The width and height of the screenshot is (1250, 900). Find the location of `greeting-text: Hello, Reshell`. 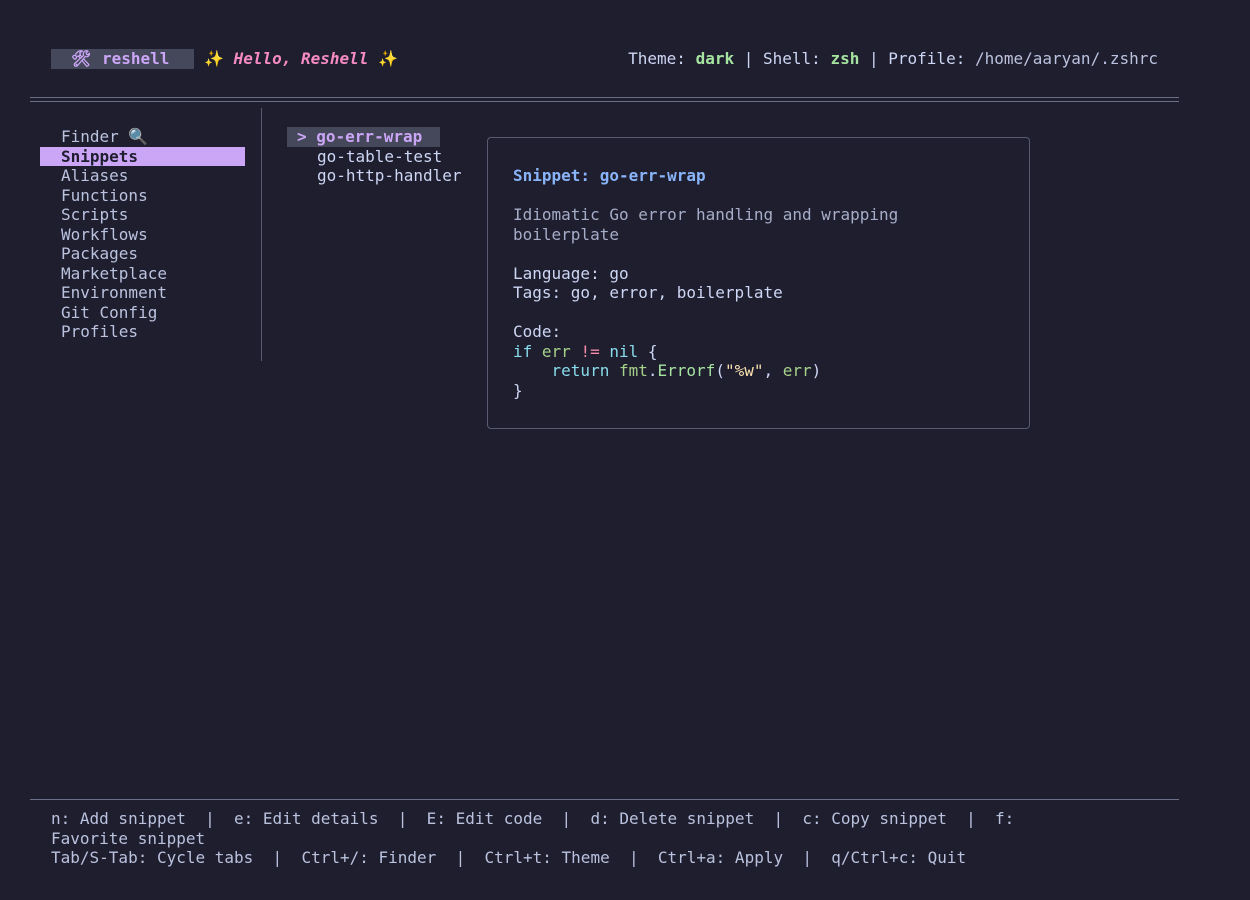

greeting-text: Hello, Reshell is located at coordinates (301, 58).